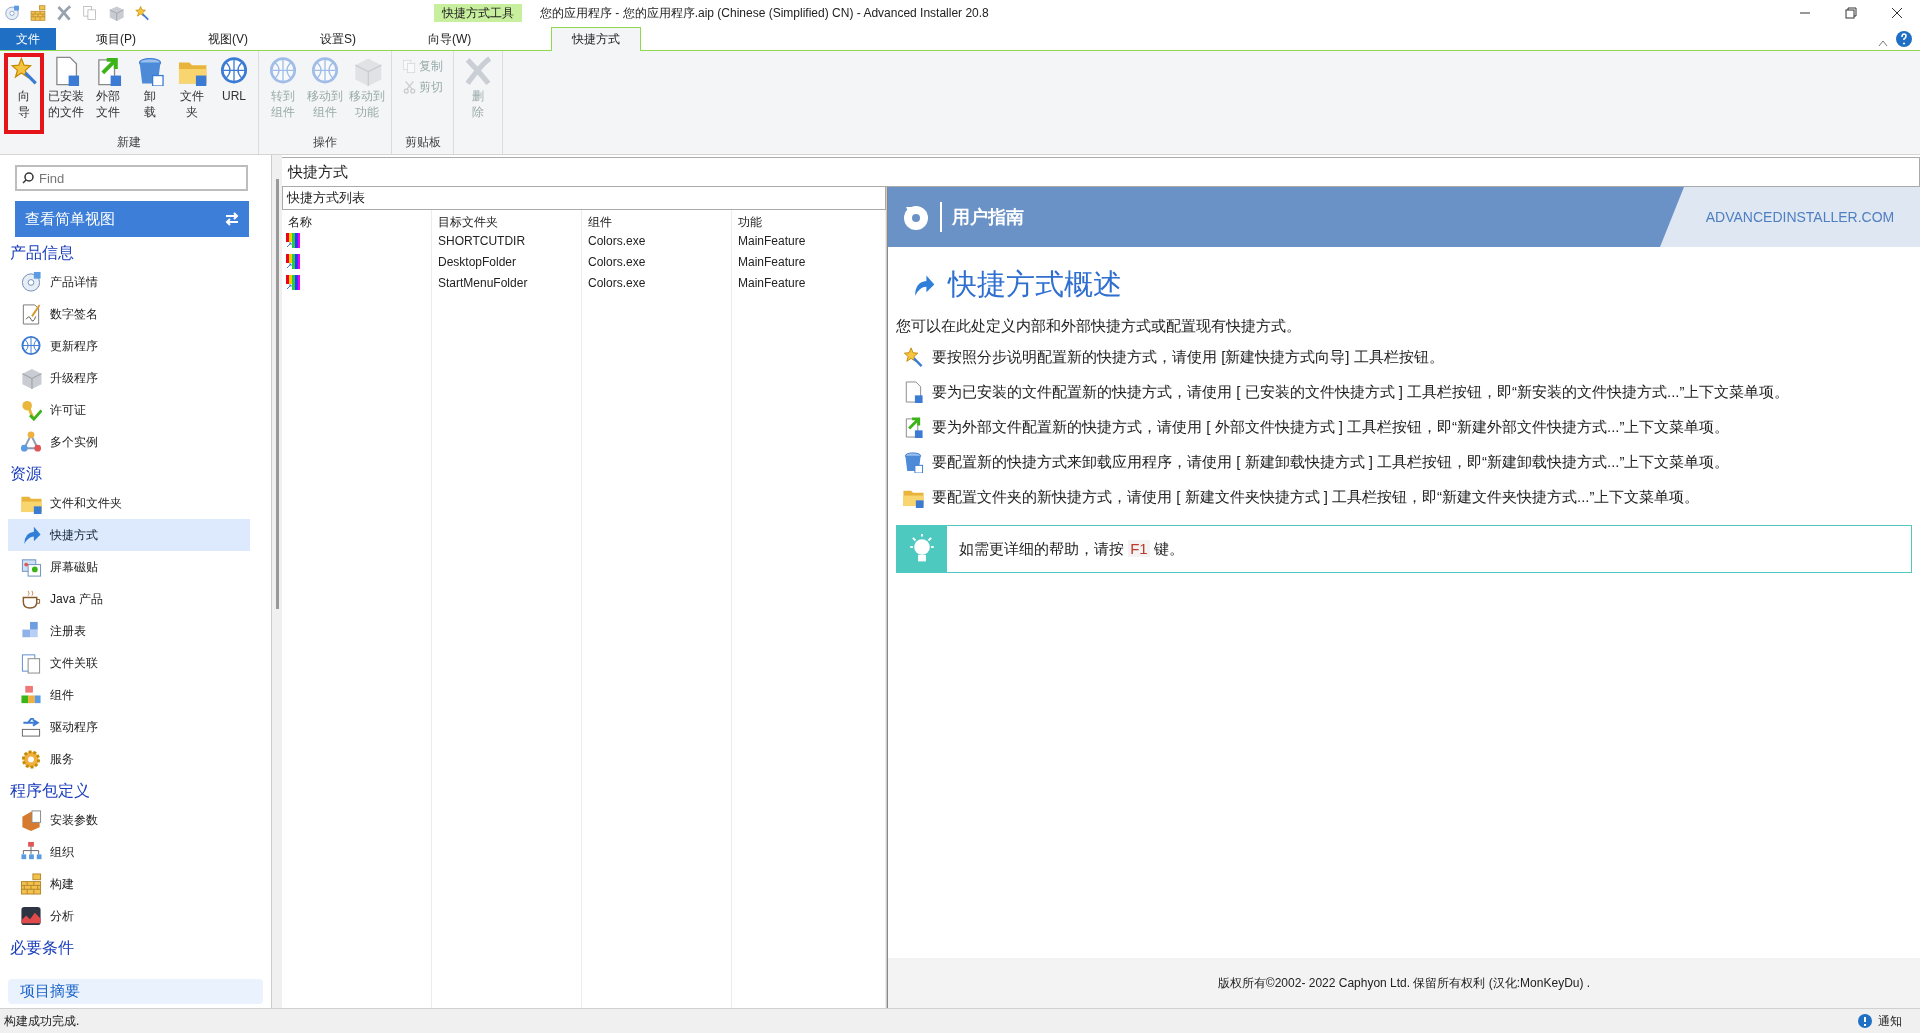 The image size is (1920, 1033). Describe the element at coordinates (422, 142) in the screenshot. I see `ribbon-group-label: 剪贴板` at that location.